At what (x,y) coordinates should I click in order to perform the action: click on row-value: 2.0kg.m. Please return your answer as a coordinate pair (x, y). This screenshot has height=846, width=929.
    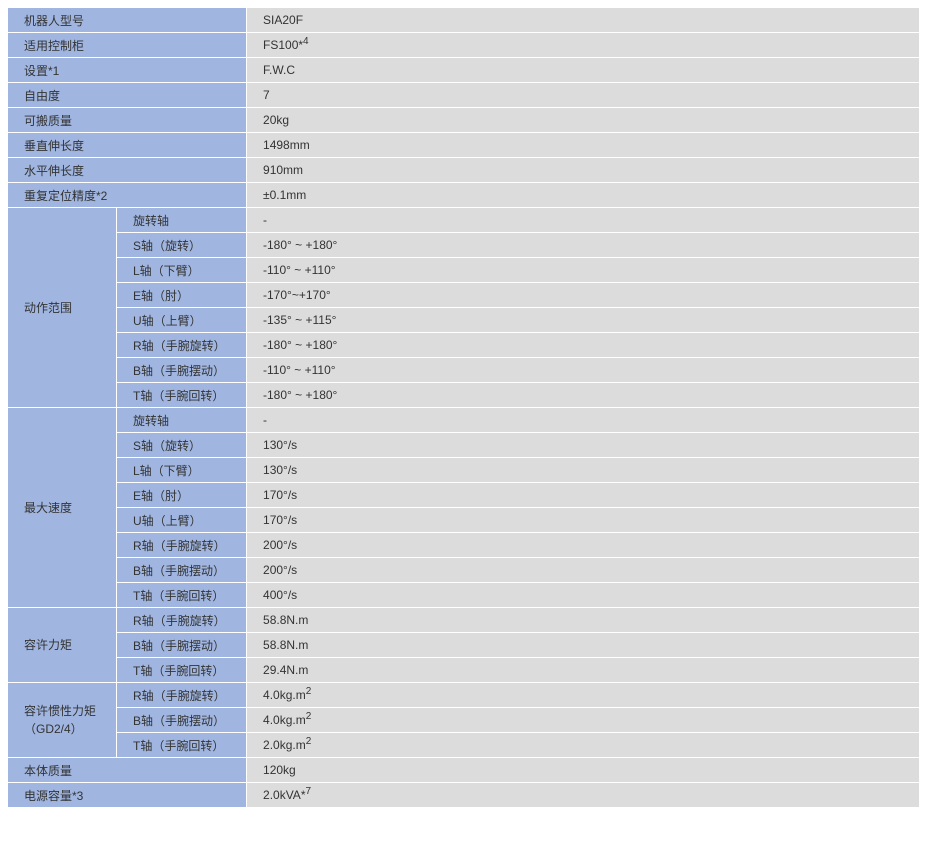
    Looking at the image, I should click on (284, 745).